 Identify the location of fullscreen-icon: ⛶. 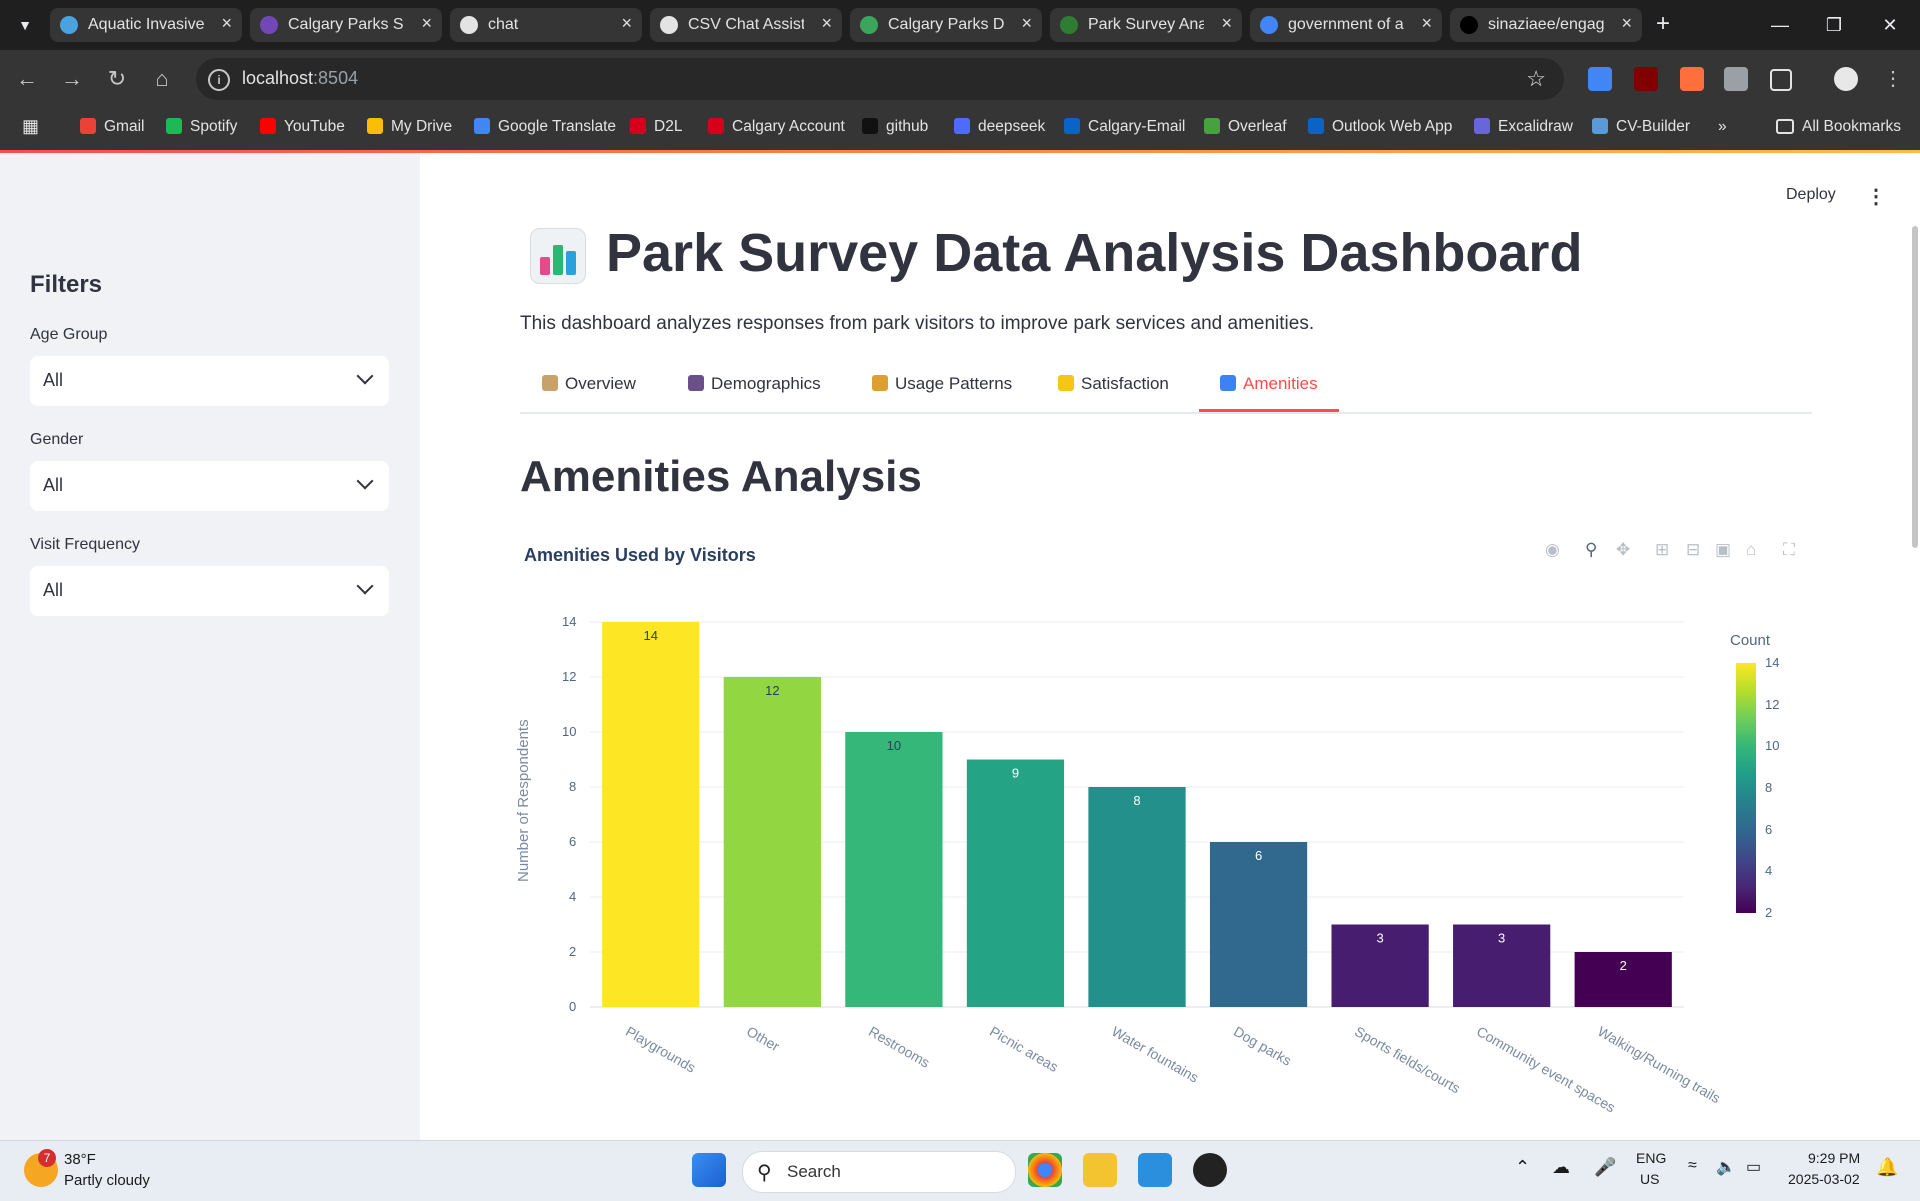
(1789, 550).